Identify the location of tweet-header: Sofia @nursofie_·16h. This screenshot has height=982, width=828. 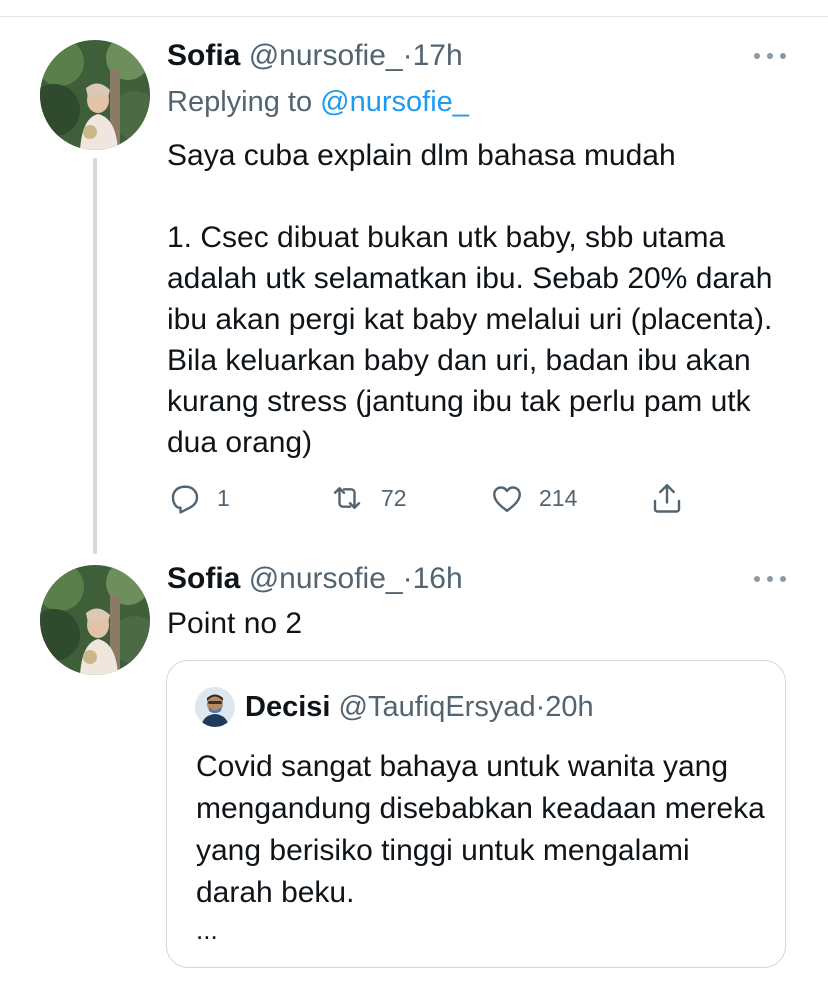
(315, 579).